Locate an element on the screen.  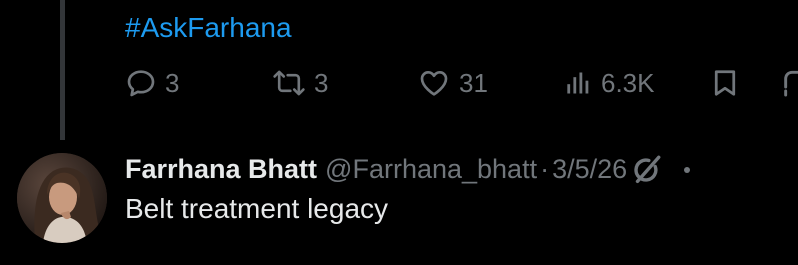
like-icon is located at coordinates (434, 83).